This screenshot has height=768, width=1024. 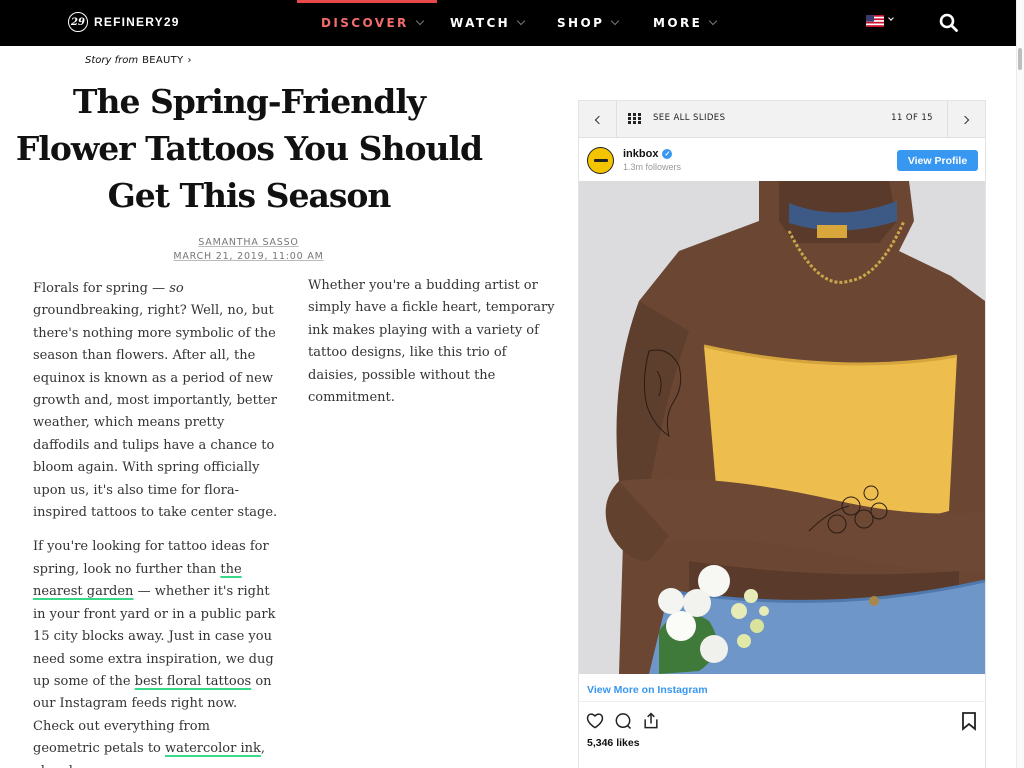 I want to click on nav-more: MORE, so click(x=685, y=23).